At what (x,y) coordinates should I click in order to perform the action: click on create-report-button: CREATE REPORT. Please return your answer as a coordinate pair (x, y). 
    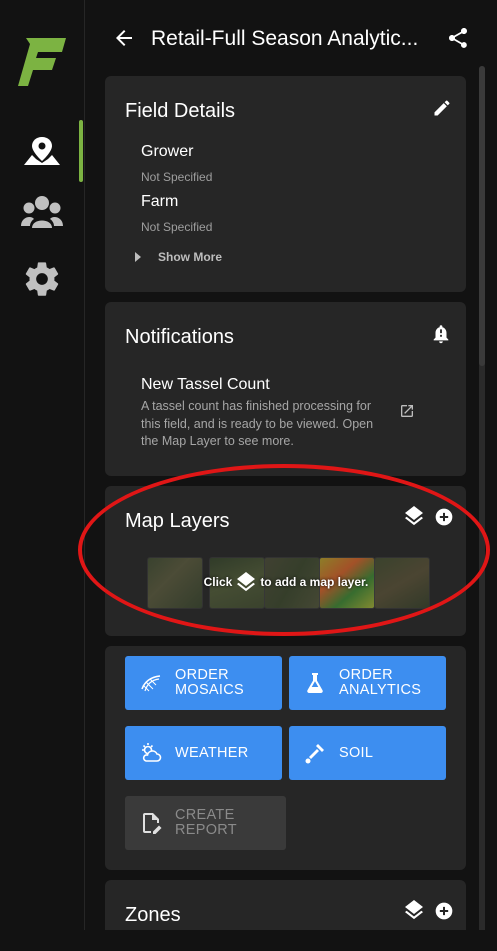
    Looking at the image, I should click on (205, 823).